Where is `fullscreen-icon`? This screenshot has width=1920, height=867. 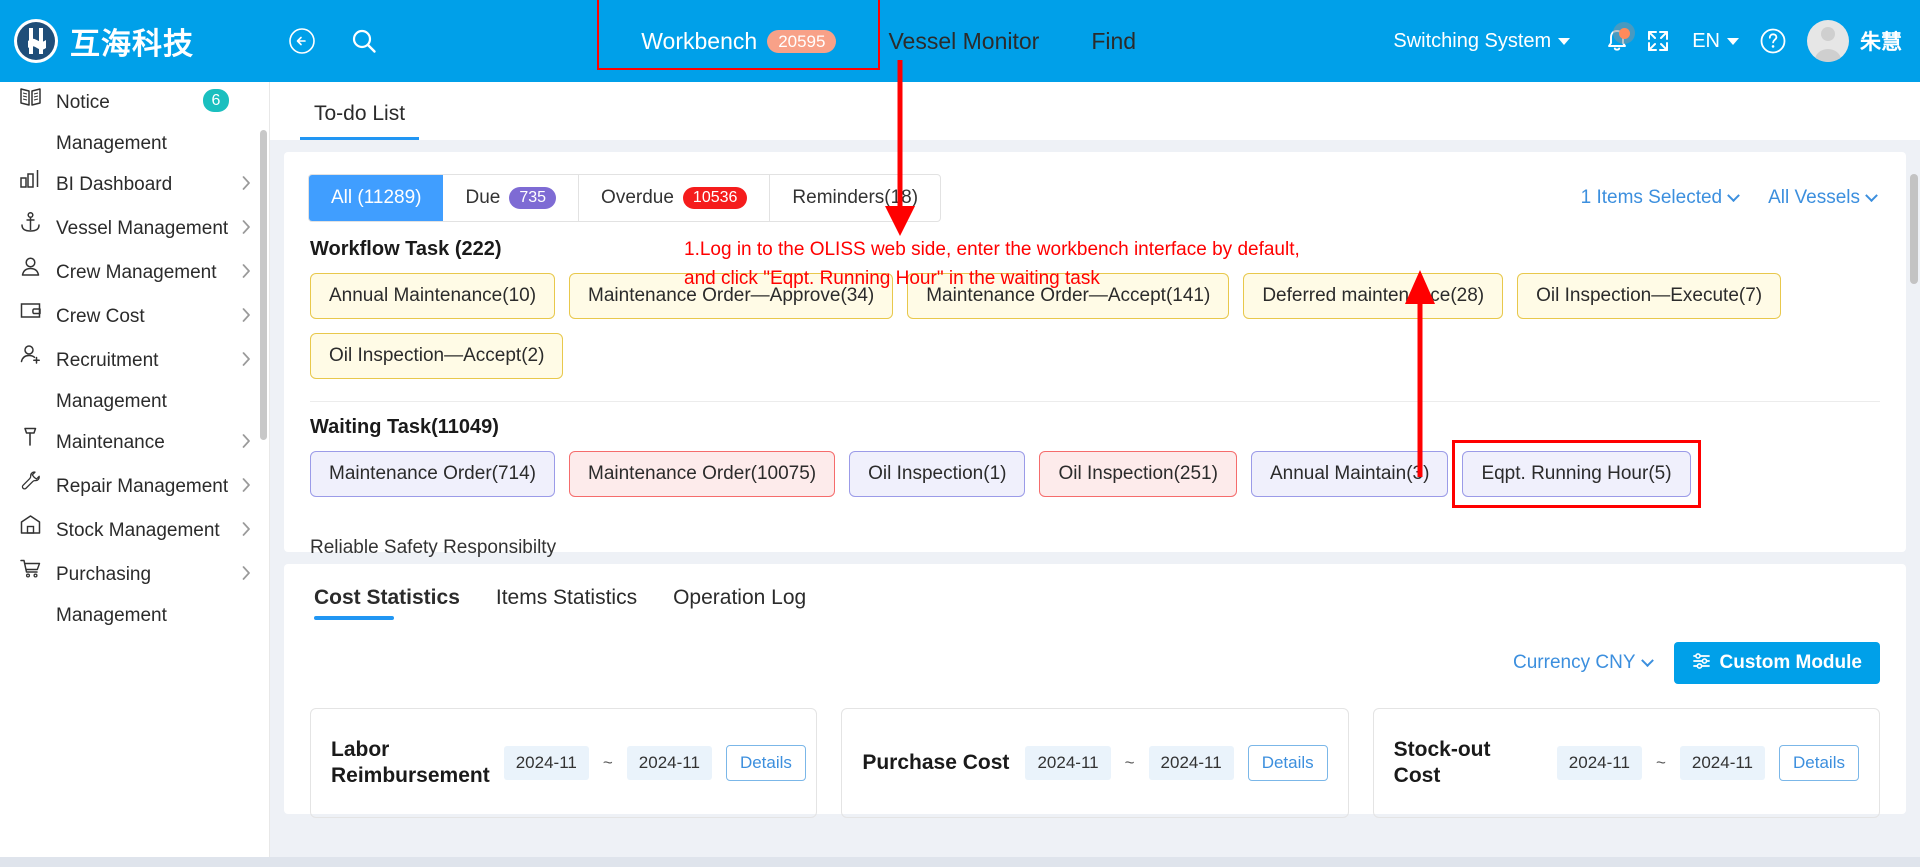
fullscreen-icon is located at coordinates (1658, 41).